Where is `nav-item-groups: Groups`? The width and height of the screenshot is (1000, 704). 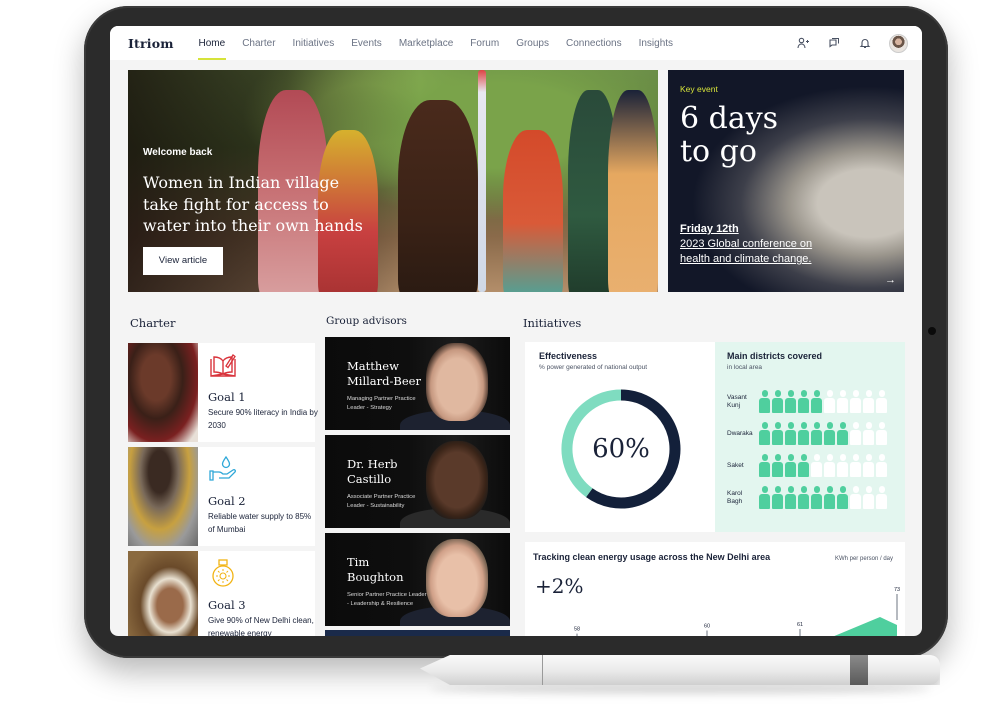
nav-item-groups: Groups is located at coordinates (533, 43).